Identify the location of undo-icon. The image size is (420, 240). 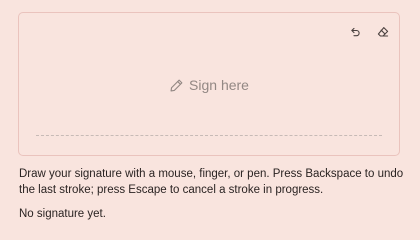
(355, 32).